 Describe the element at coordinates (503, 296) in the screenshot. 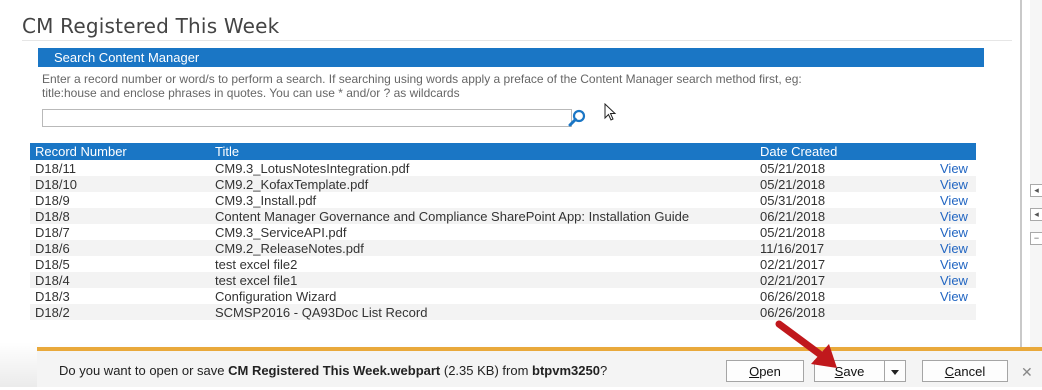

I see `table-row: D18/3 Configuration Wizard 06/26/2018 View` at that location.